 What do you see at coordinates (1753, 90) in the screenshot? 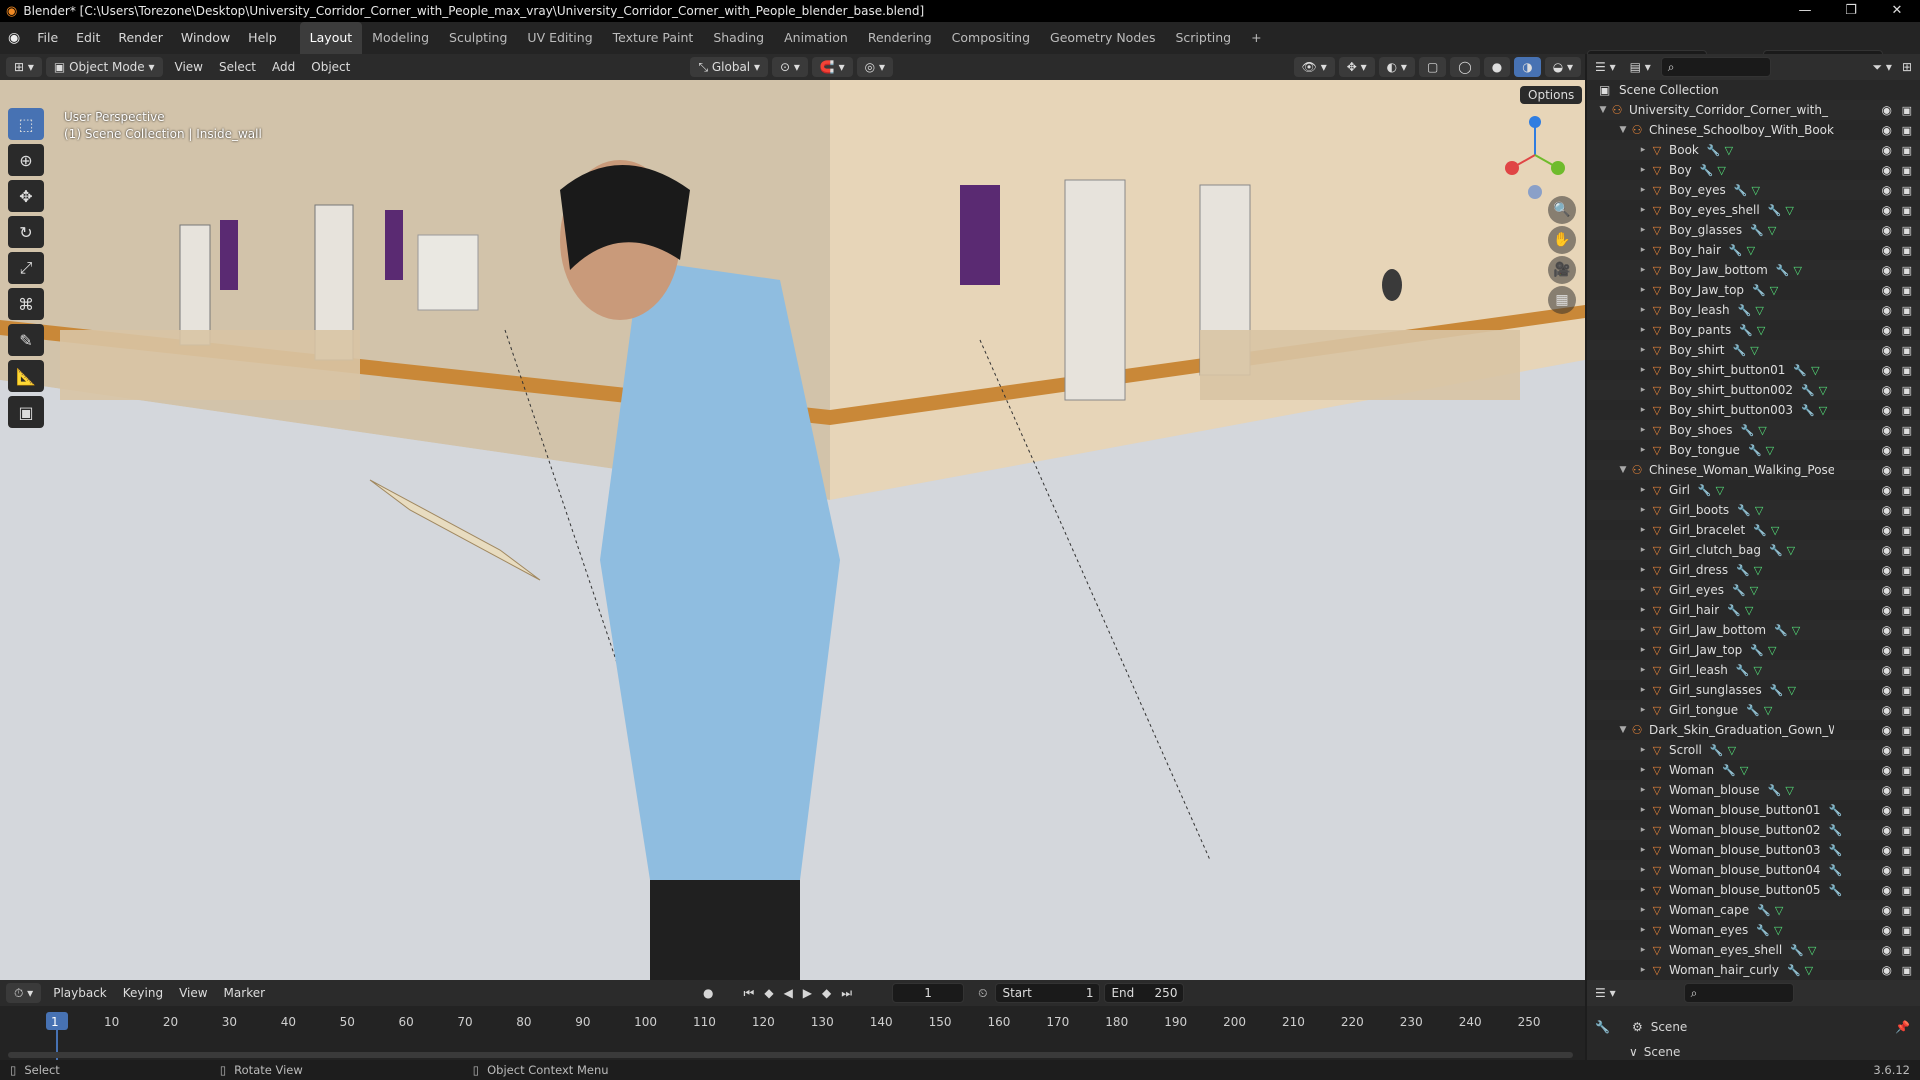
I see `outliner-root: ▣ Scene Collection` at bounding box center [1753, 90].